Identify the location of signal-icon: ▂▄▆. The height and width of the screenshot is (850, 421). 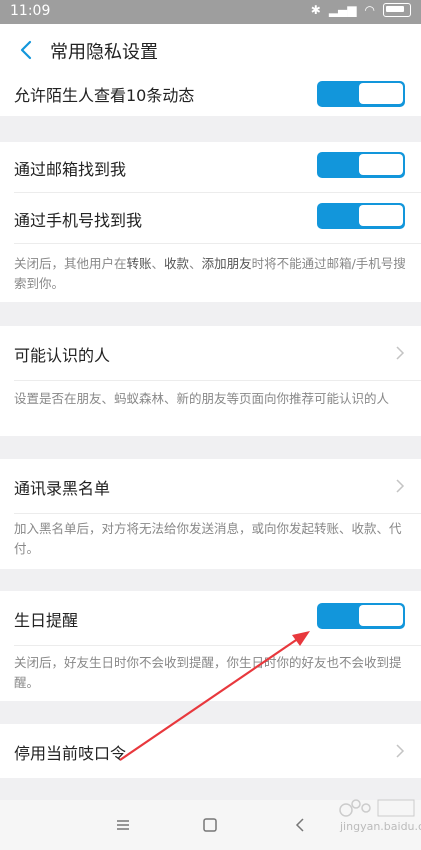
(342, 10).